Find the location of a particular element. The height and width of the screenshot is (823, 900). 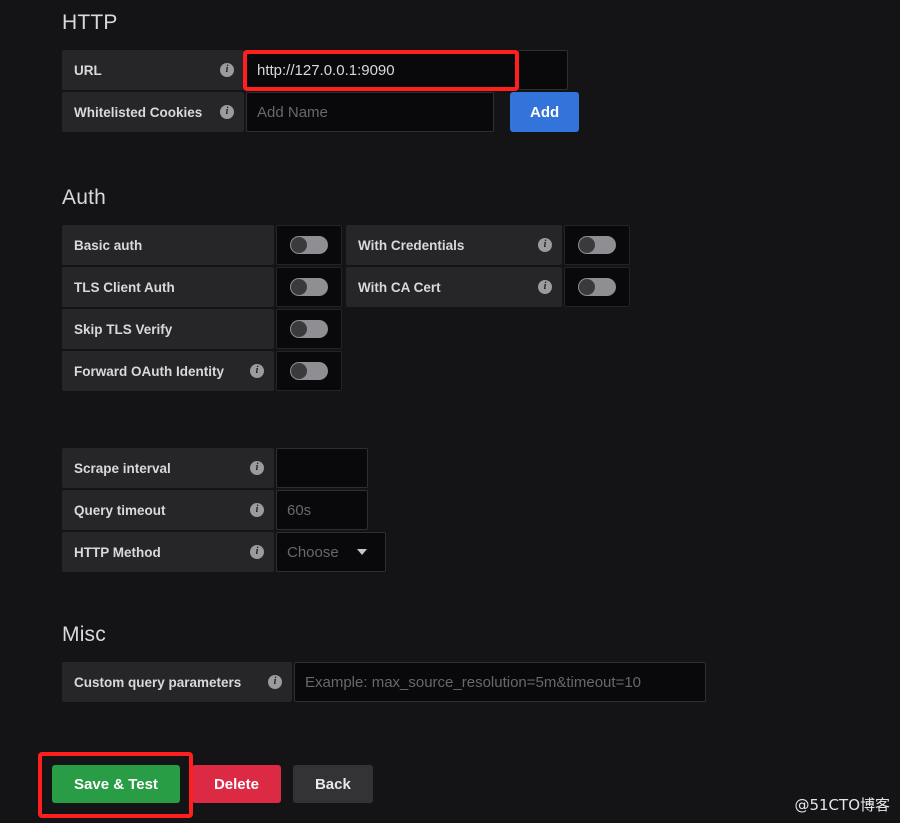

query-timeout-row: Query timeout i 60s is located at coordinates (412, 510).